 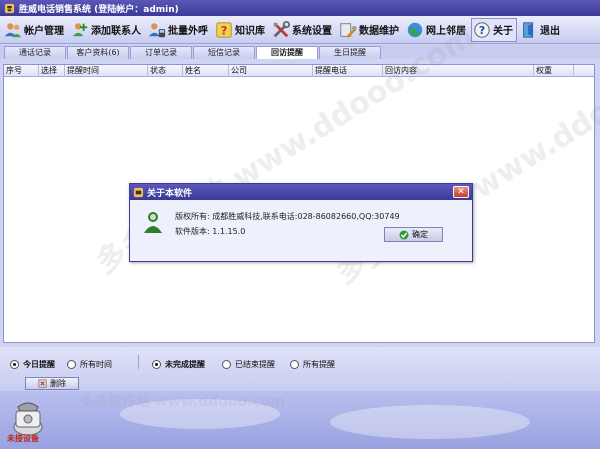 I want to click on dialog-version: 软件版本: 1.1.15.0, so click(x=210, y=231).